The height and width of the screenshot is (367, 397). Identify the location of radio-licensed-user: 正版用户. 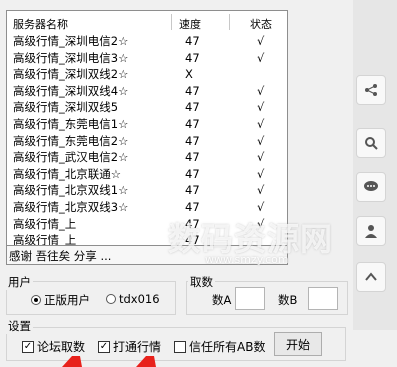
(60, 300).